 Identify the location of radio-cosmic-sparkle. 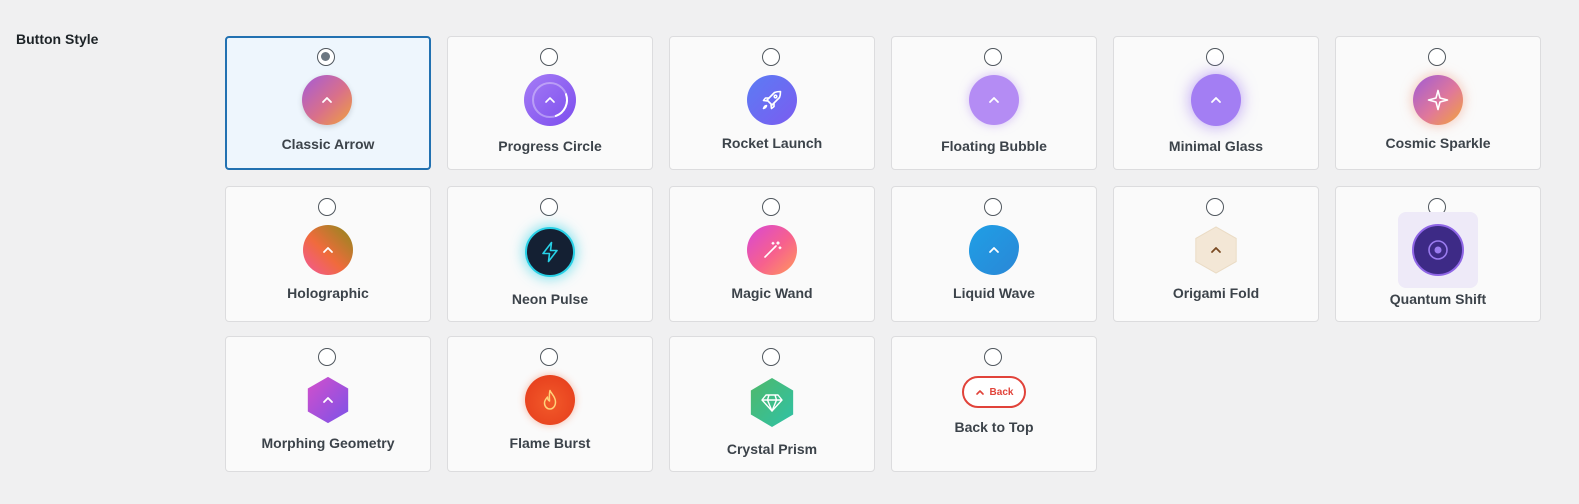
(1437, 57).